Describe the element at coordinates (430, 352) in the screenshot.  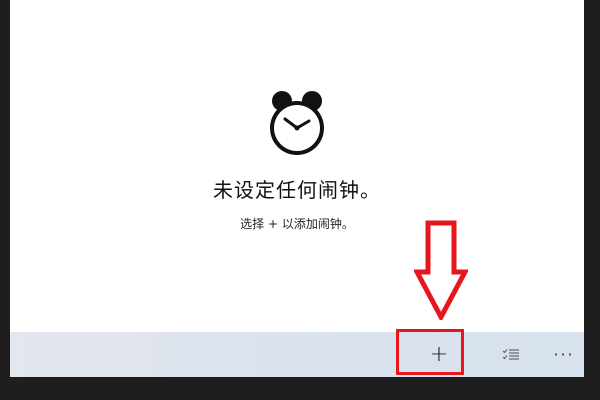
I see `annotation-highlight-box` at that location.